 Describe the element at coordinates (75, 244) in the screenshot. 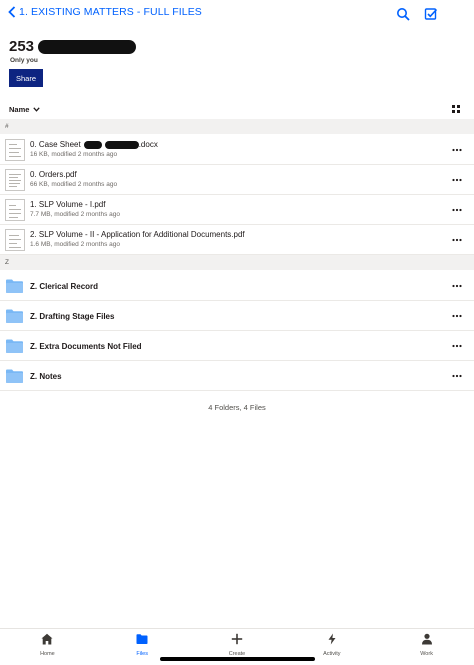

I see `file-meta: 1.6 MB, modified 2 months ago` at that location.